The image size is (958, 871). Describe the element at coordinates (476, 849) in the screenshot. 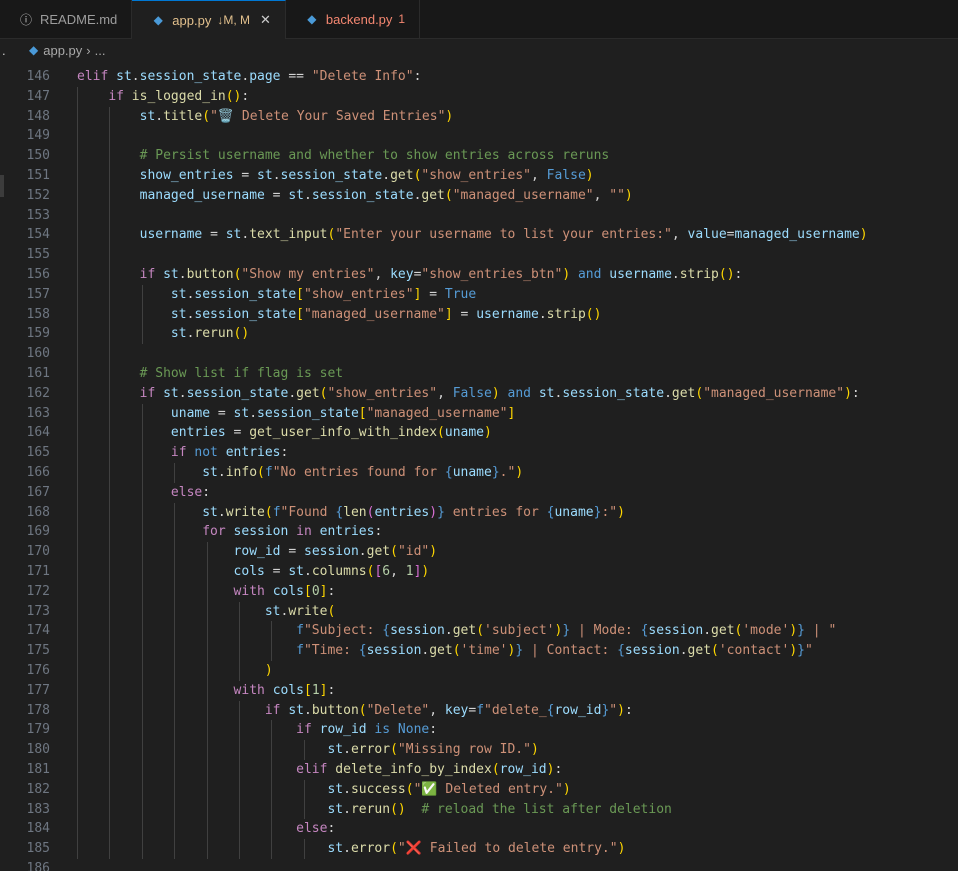

I see `code-text: st.error("❌ Failed to delete entry.")` at that location.